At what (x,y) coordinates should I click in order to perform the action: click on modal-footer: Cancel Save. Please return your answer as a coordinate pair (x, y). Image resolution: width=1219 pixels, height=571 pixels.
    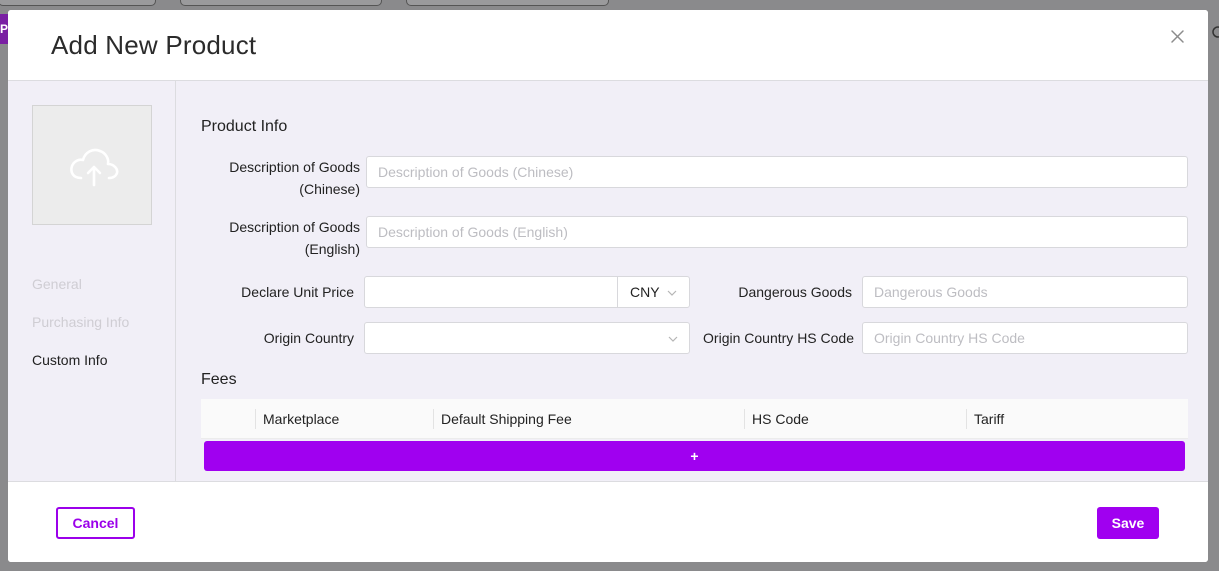
    Looking at the image, I should click on (608, 521).